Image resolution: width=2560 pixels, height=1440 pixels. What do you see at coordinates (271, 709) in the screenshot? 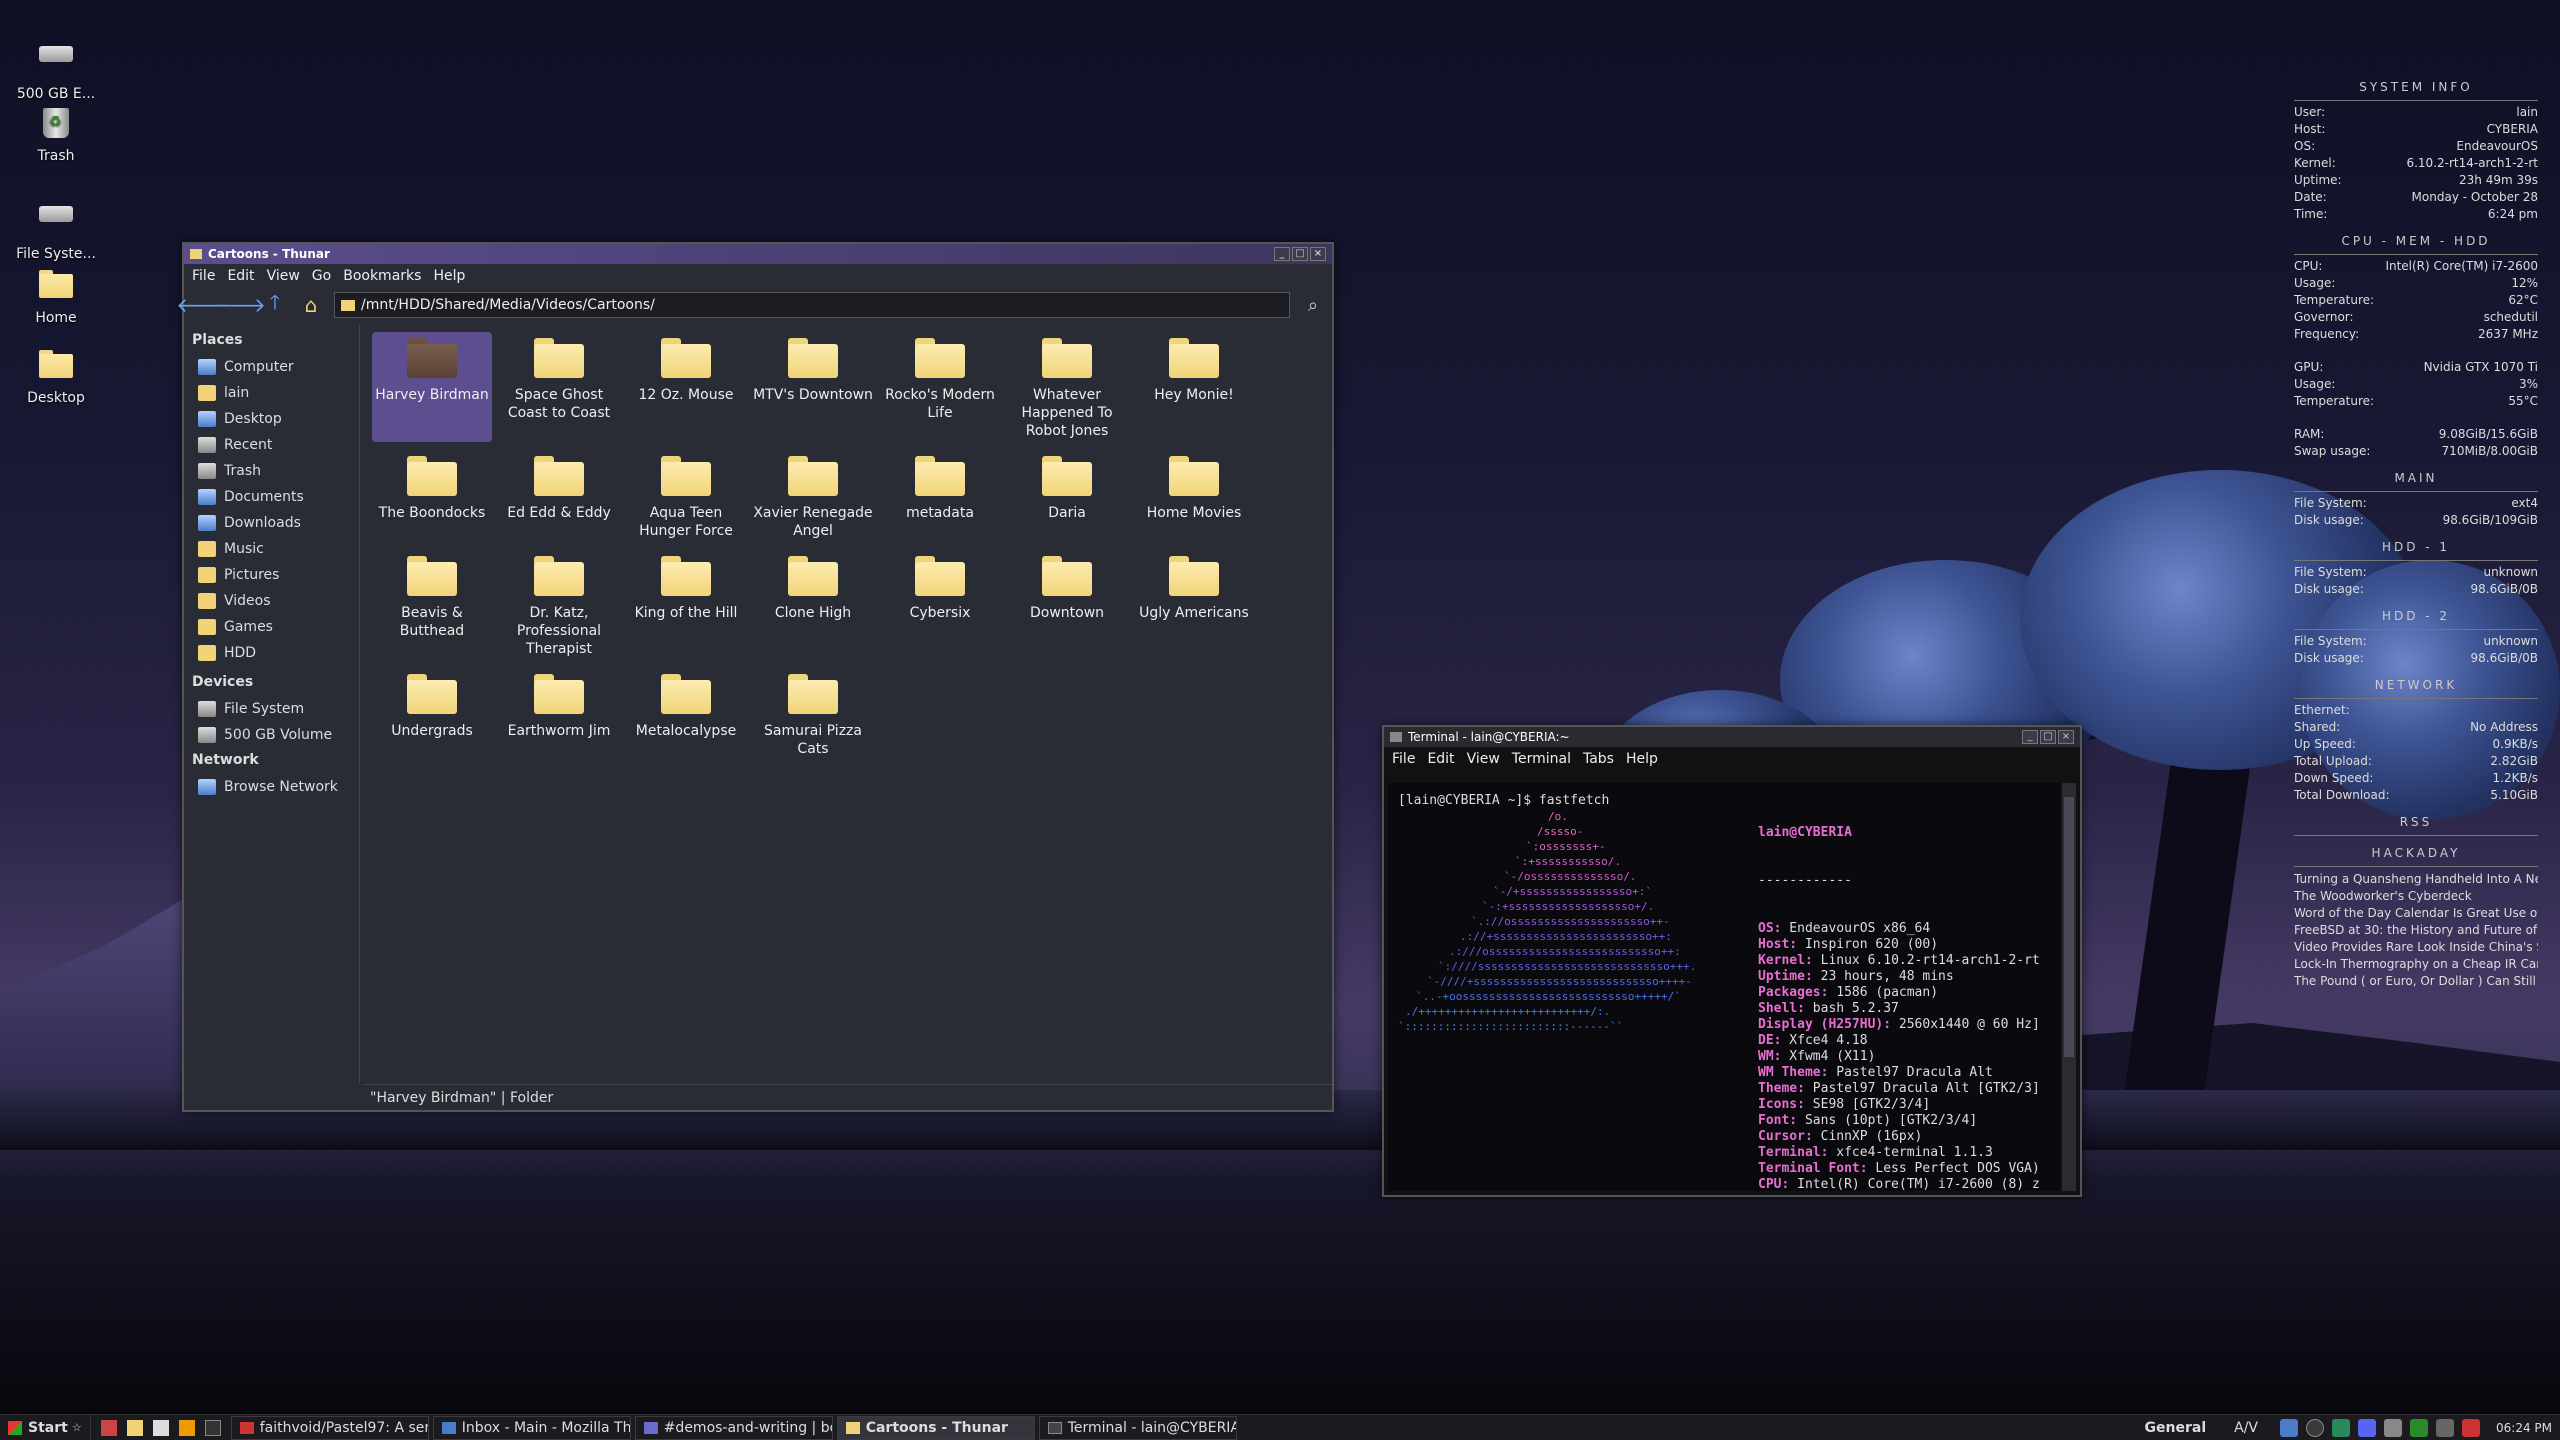
I see `sidebar-item-file-system: File System` at bounding box center [271, 709].